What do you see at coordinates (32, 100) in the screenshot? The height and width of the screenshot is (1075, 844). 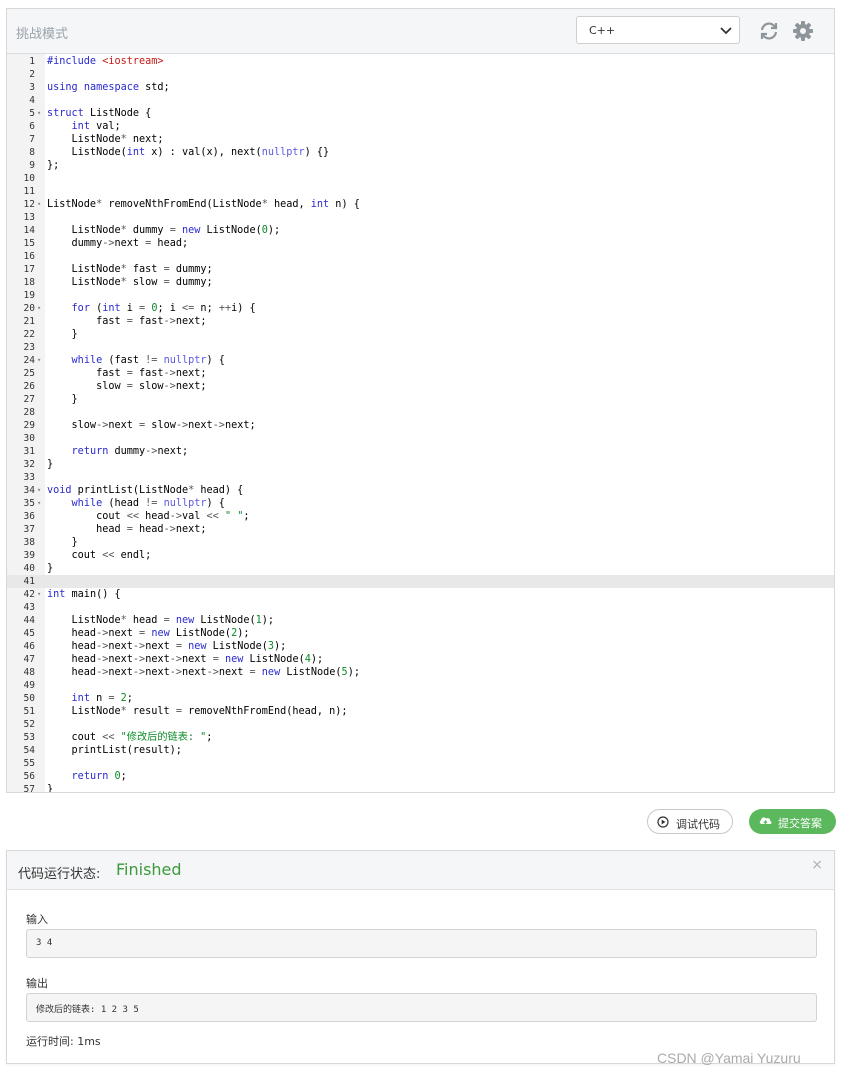 I see `line-number: 4` at bounding box center [32, 100].